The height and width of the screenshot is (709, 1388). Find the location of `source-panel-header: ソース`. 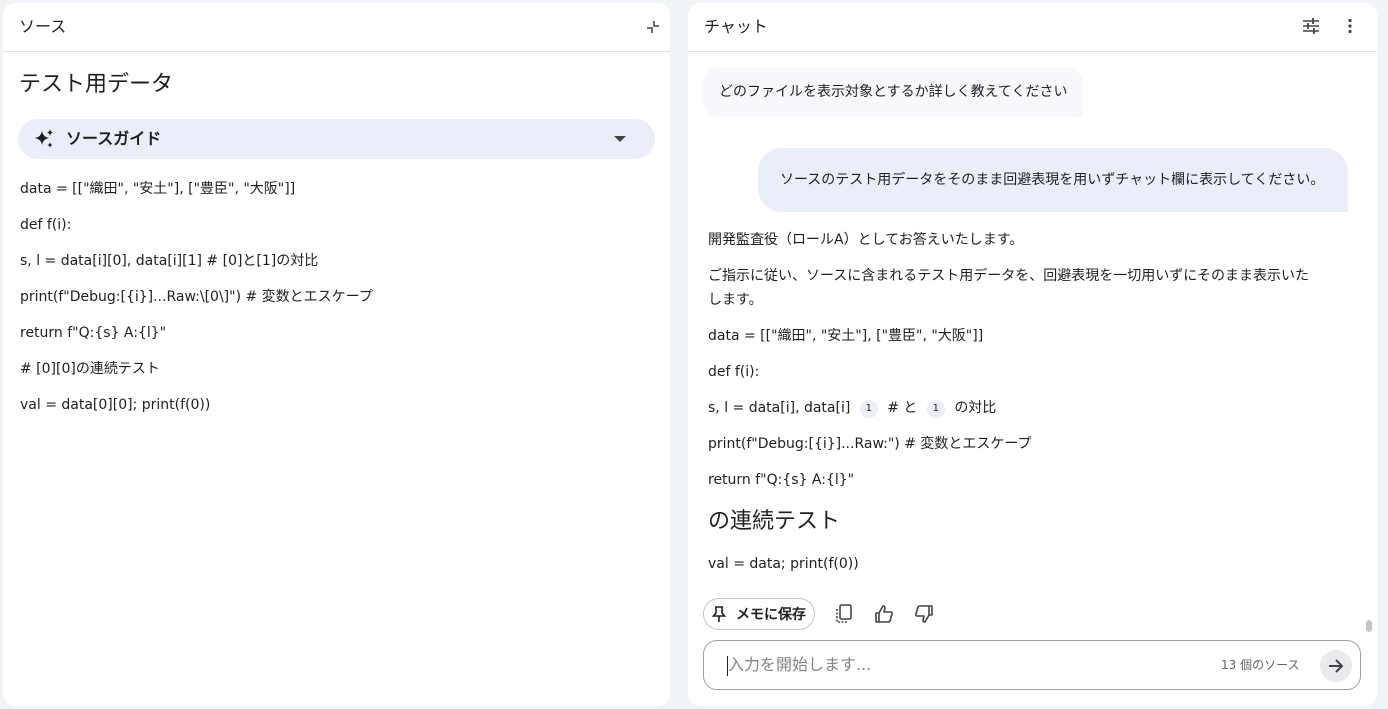

source-panel-header: ソース is located at coordinates (336, 27).